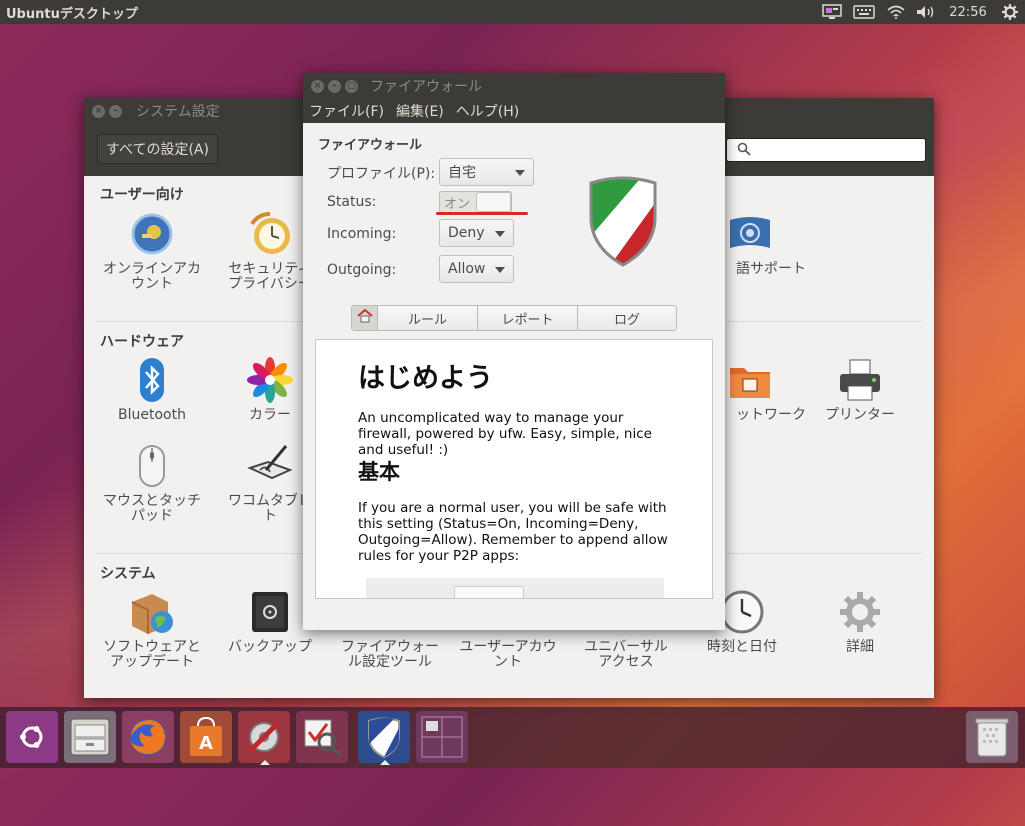 The width and height of the screenshot is (1025, 826). What do you see at coordinates (771, 269) in the screenshot?
I see `language-support-label: 語サポート` at bounding box center [771, 269].